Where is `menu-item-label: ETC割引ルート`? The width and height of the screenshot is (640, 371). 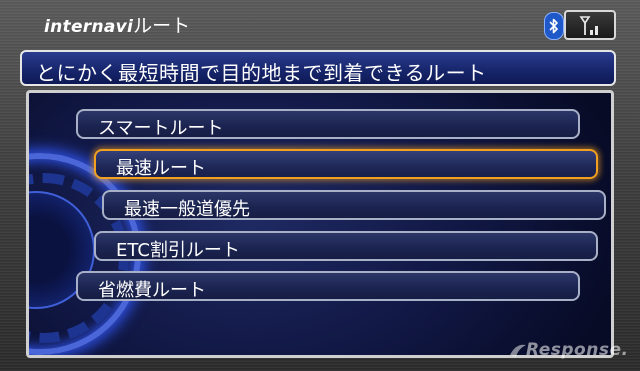
menu-item-label: ETC割引ルート is located at coordinates (178, 250).